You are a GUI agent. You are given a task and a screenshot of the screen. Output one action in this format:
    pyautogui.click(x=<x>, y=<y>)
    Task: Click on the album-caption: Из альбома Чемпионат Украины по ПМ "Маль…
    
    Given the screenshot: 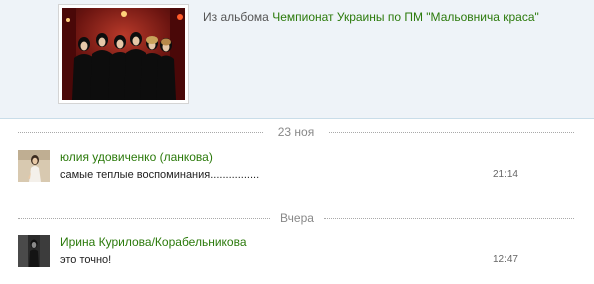 What is the action you would take?
    pyautogui.click(x=371, y=17)
    